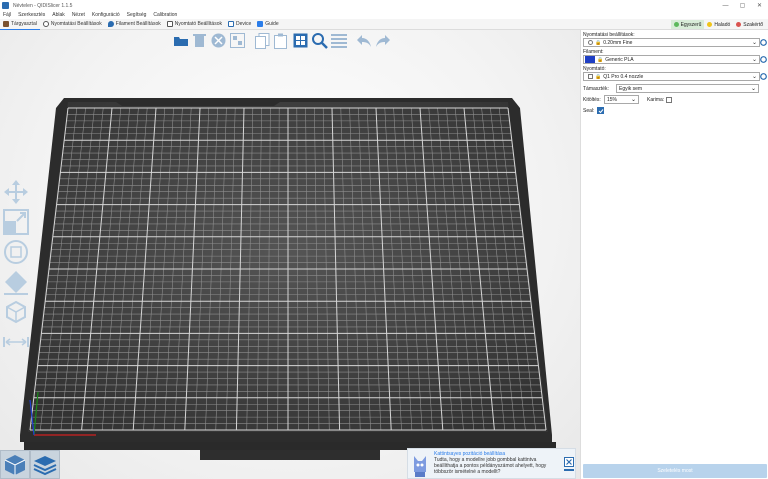 This screenshot has width=768, height=479. What do you see at coordinates (7, 15) in the screenshot?
I see `menu-file: Fájl` at bounding box center [7, 15].